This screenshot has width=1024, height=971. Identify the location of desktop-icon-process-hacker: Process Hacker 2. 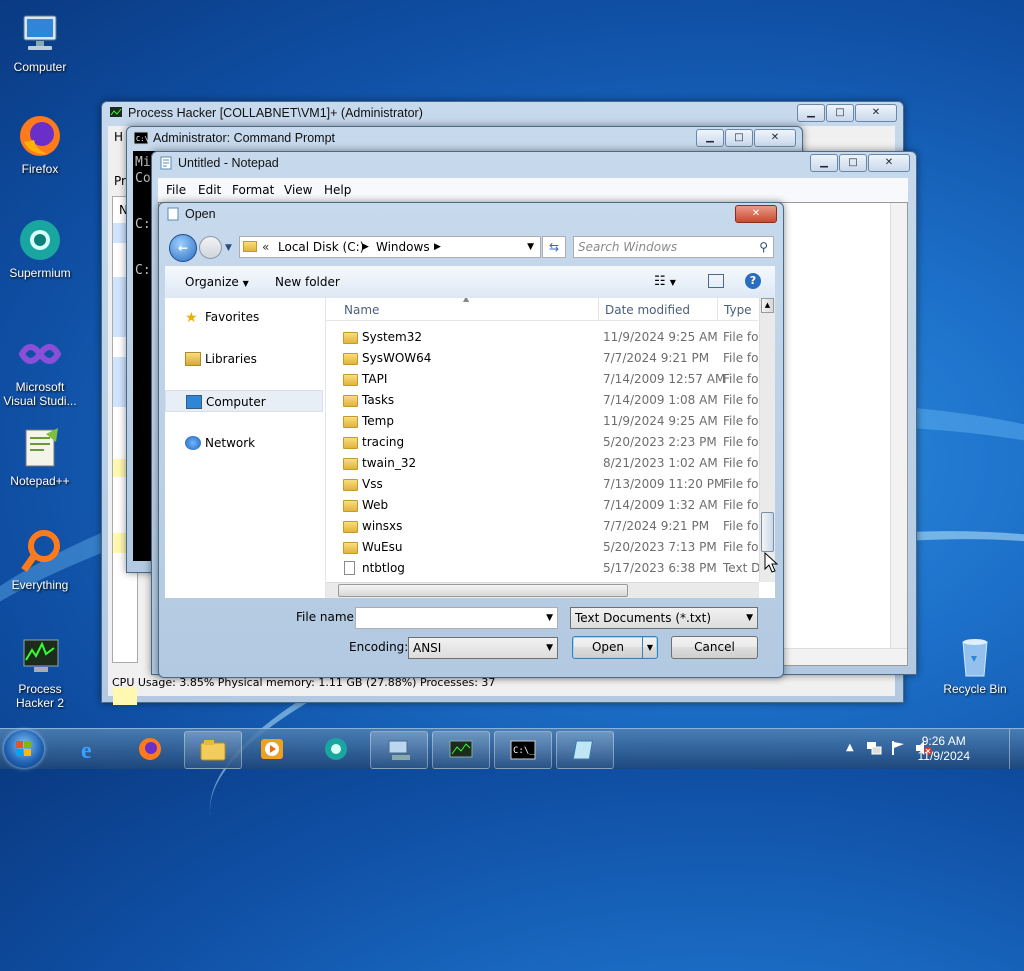
(40, 671).